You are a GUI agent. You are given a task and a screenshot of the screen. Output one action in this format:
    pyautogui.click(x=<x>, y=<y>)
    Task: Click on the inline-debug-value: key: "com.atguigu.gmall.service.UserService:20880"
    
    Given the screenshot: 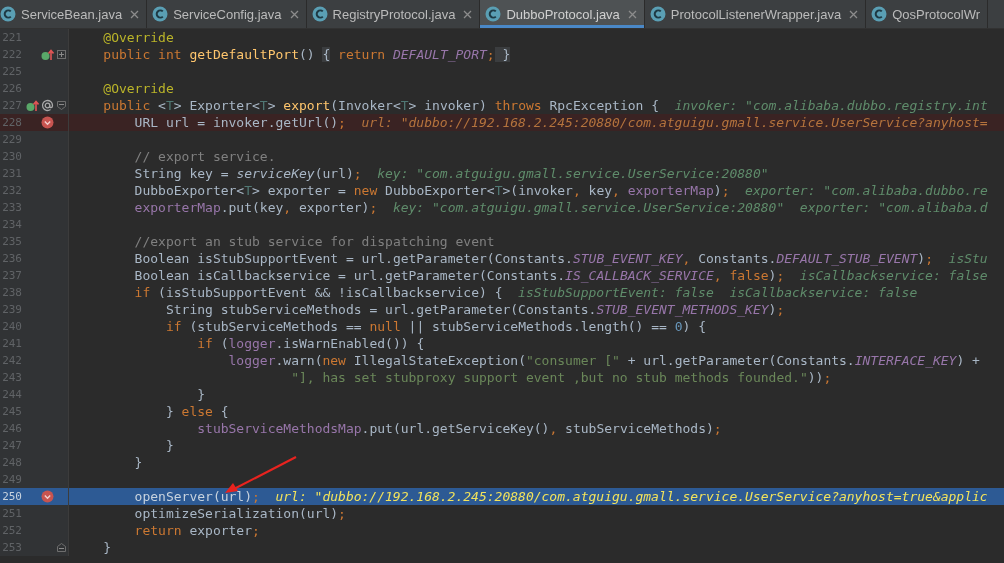 What is the action you would take?
    pyautogui.click(x=573, y=173)
    